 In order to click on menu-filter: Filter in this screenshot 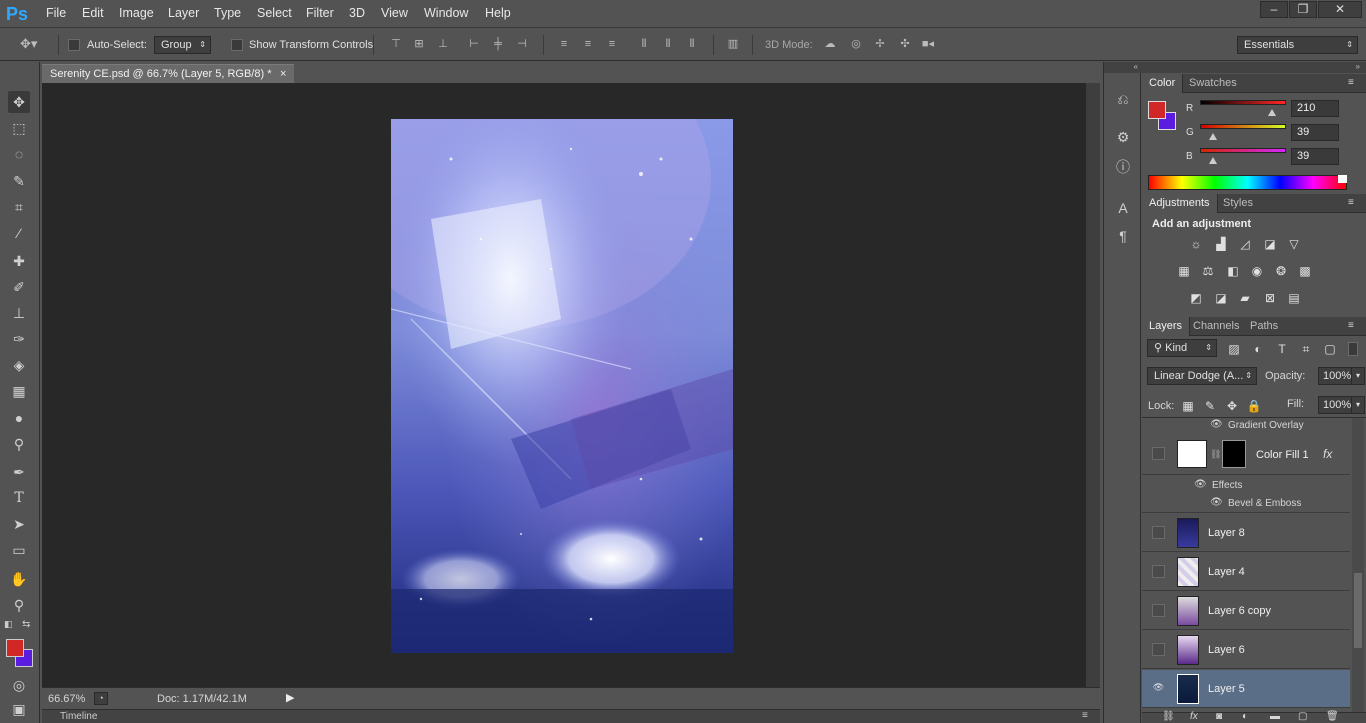, I will do `click(320, 13)`.